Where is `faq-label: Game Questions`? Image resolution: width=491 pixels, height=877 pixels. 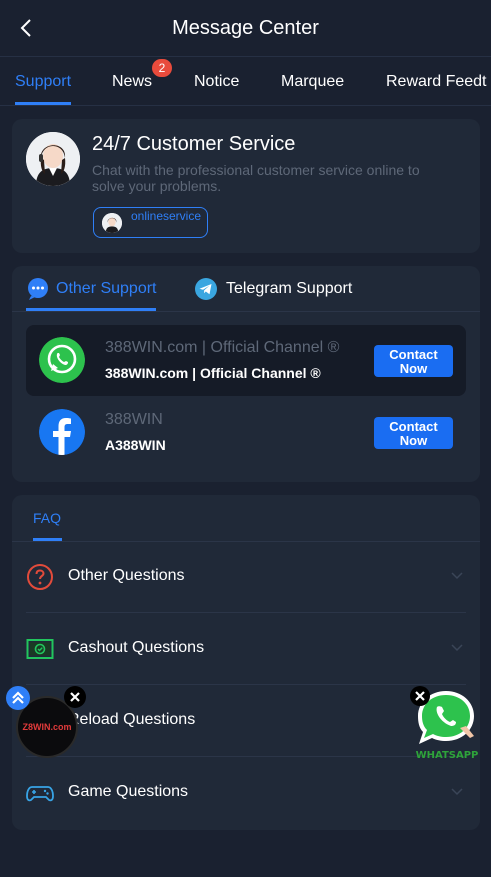 faq-label: Game Questions is located at coordinates (128, 791).